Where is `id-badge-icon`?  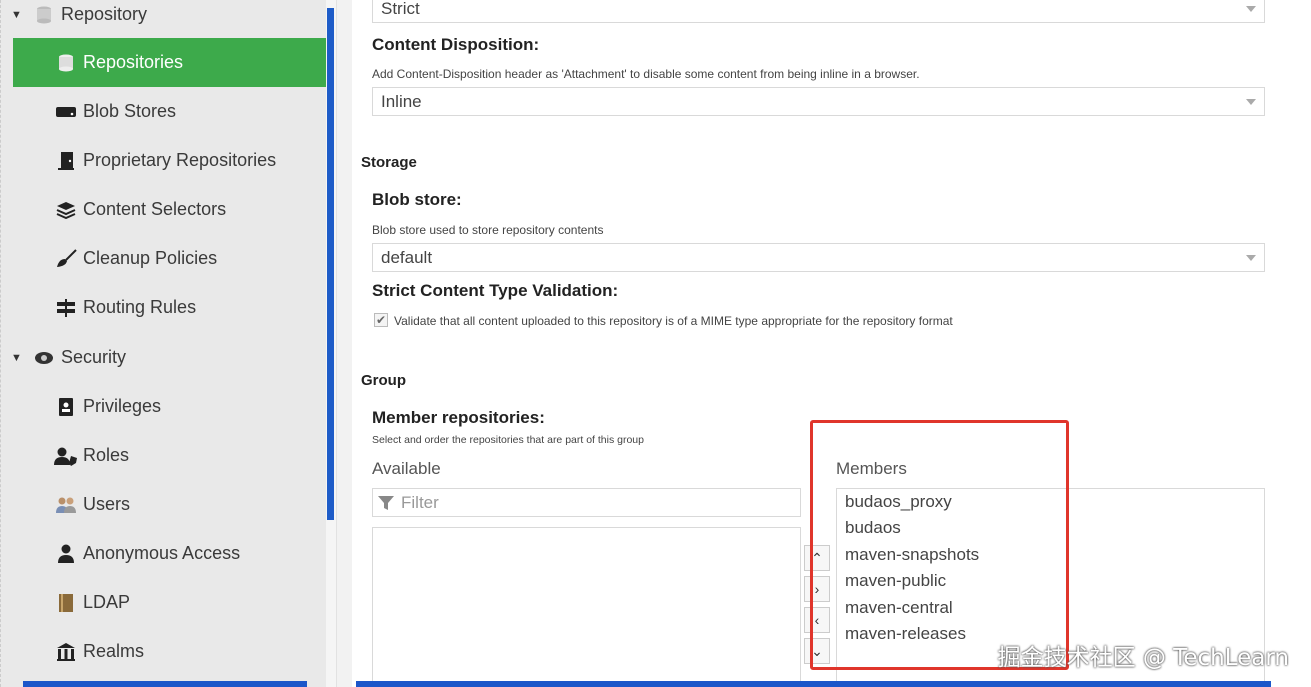 id-badge-icon is located at coordinates (66, 407).